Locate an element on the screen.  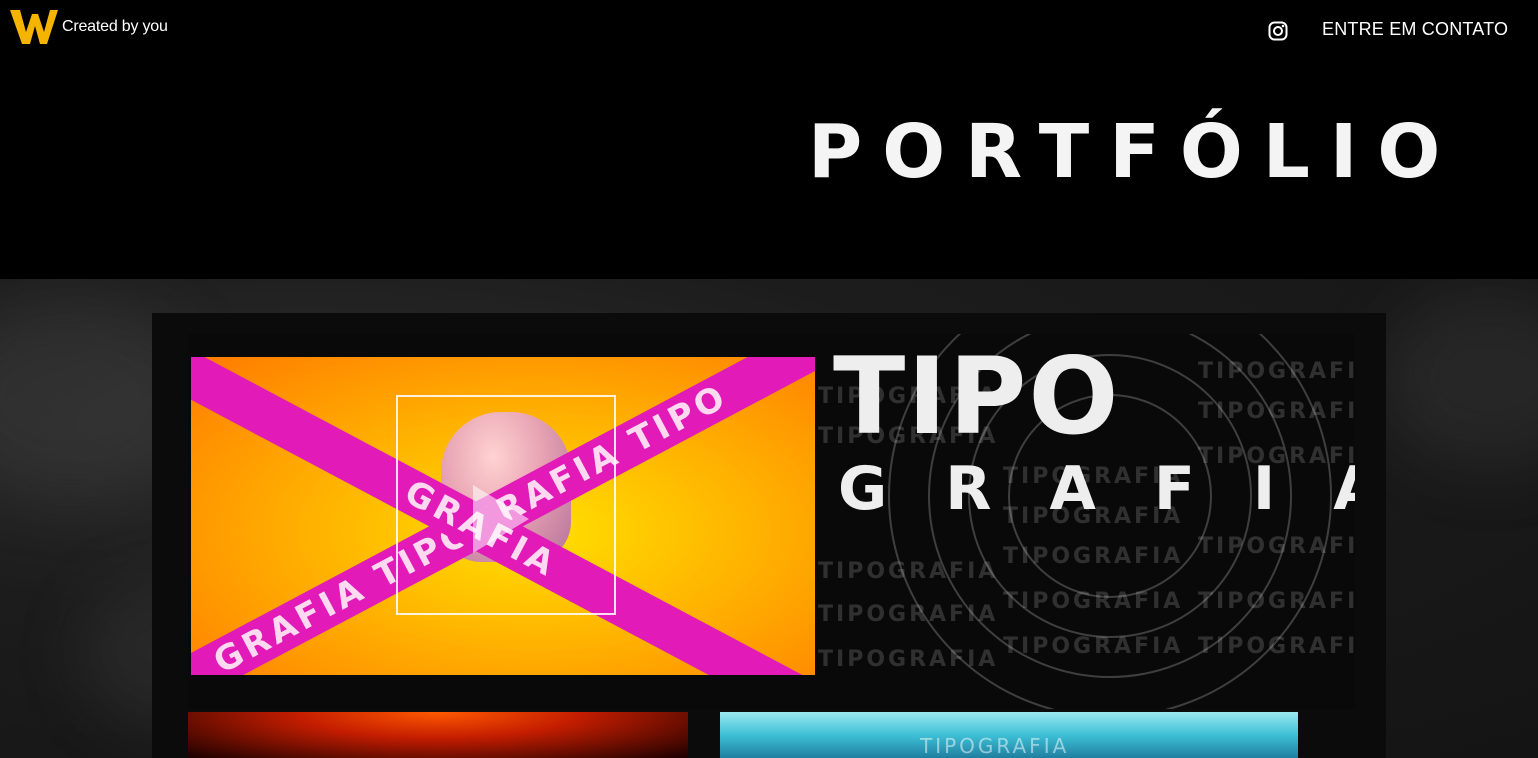
project-title-line-1: TIPO is located at coordinates (977, 396).